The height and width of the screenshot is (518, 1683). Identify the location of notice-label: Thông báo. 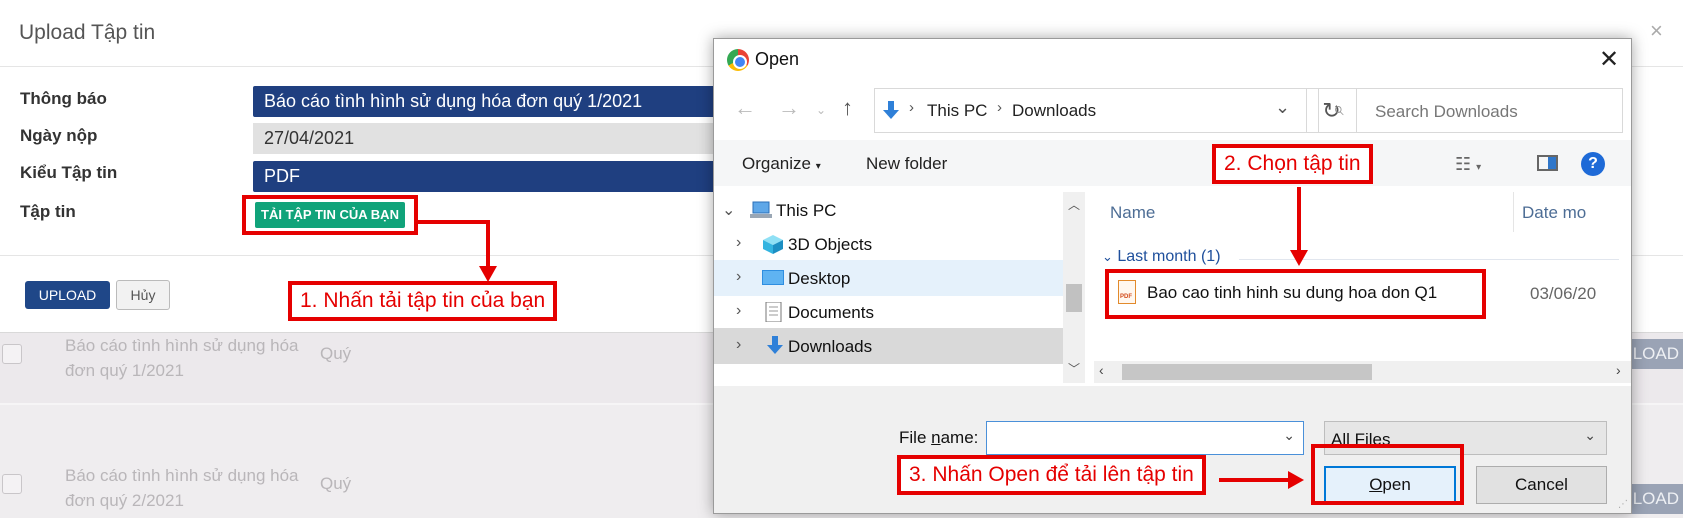
(63, 98).